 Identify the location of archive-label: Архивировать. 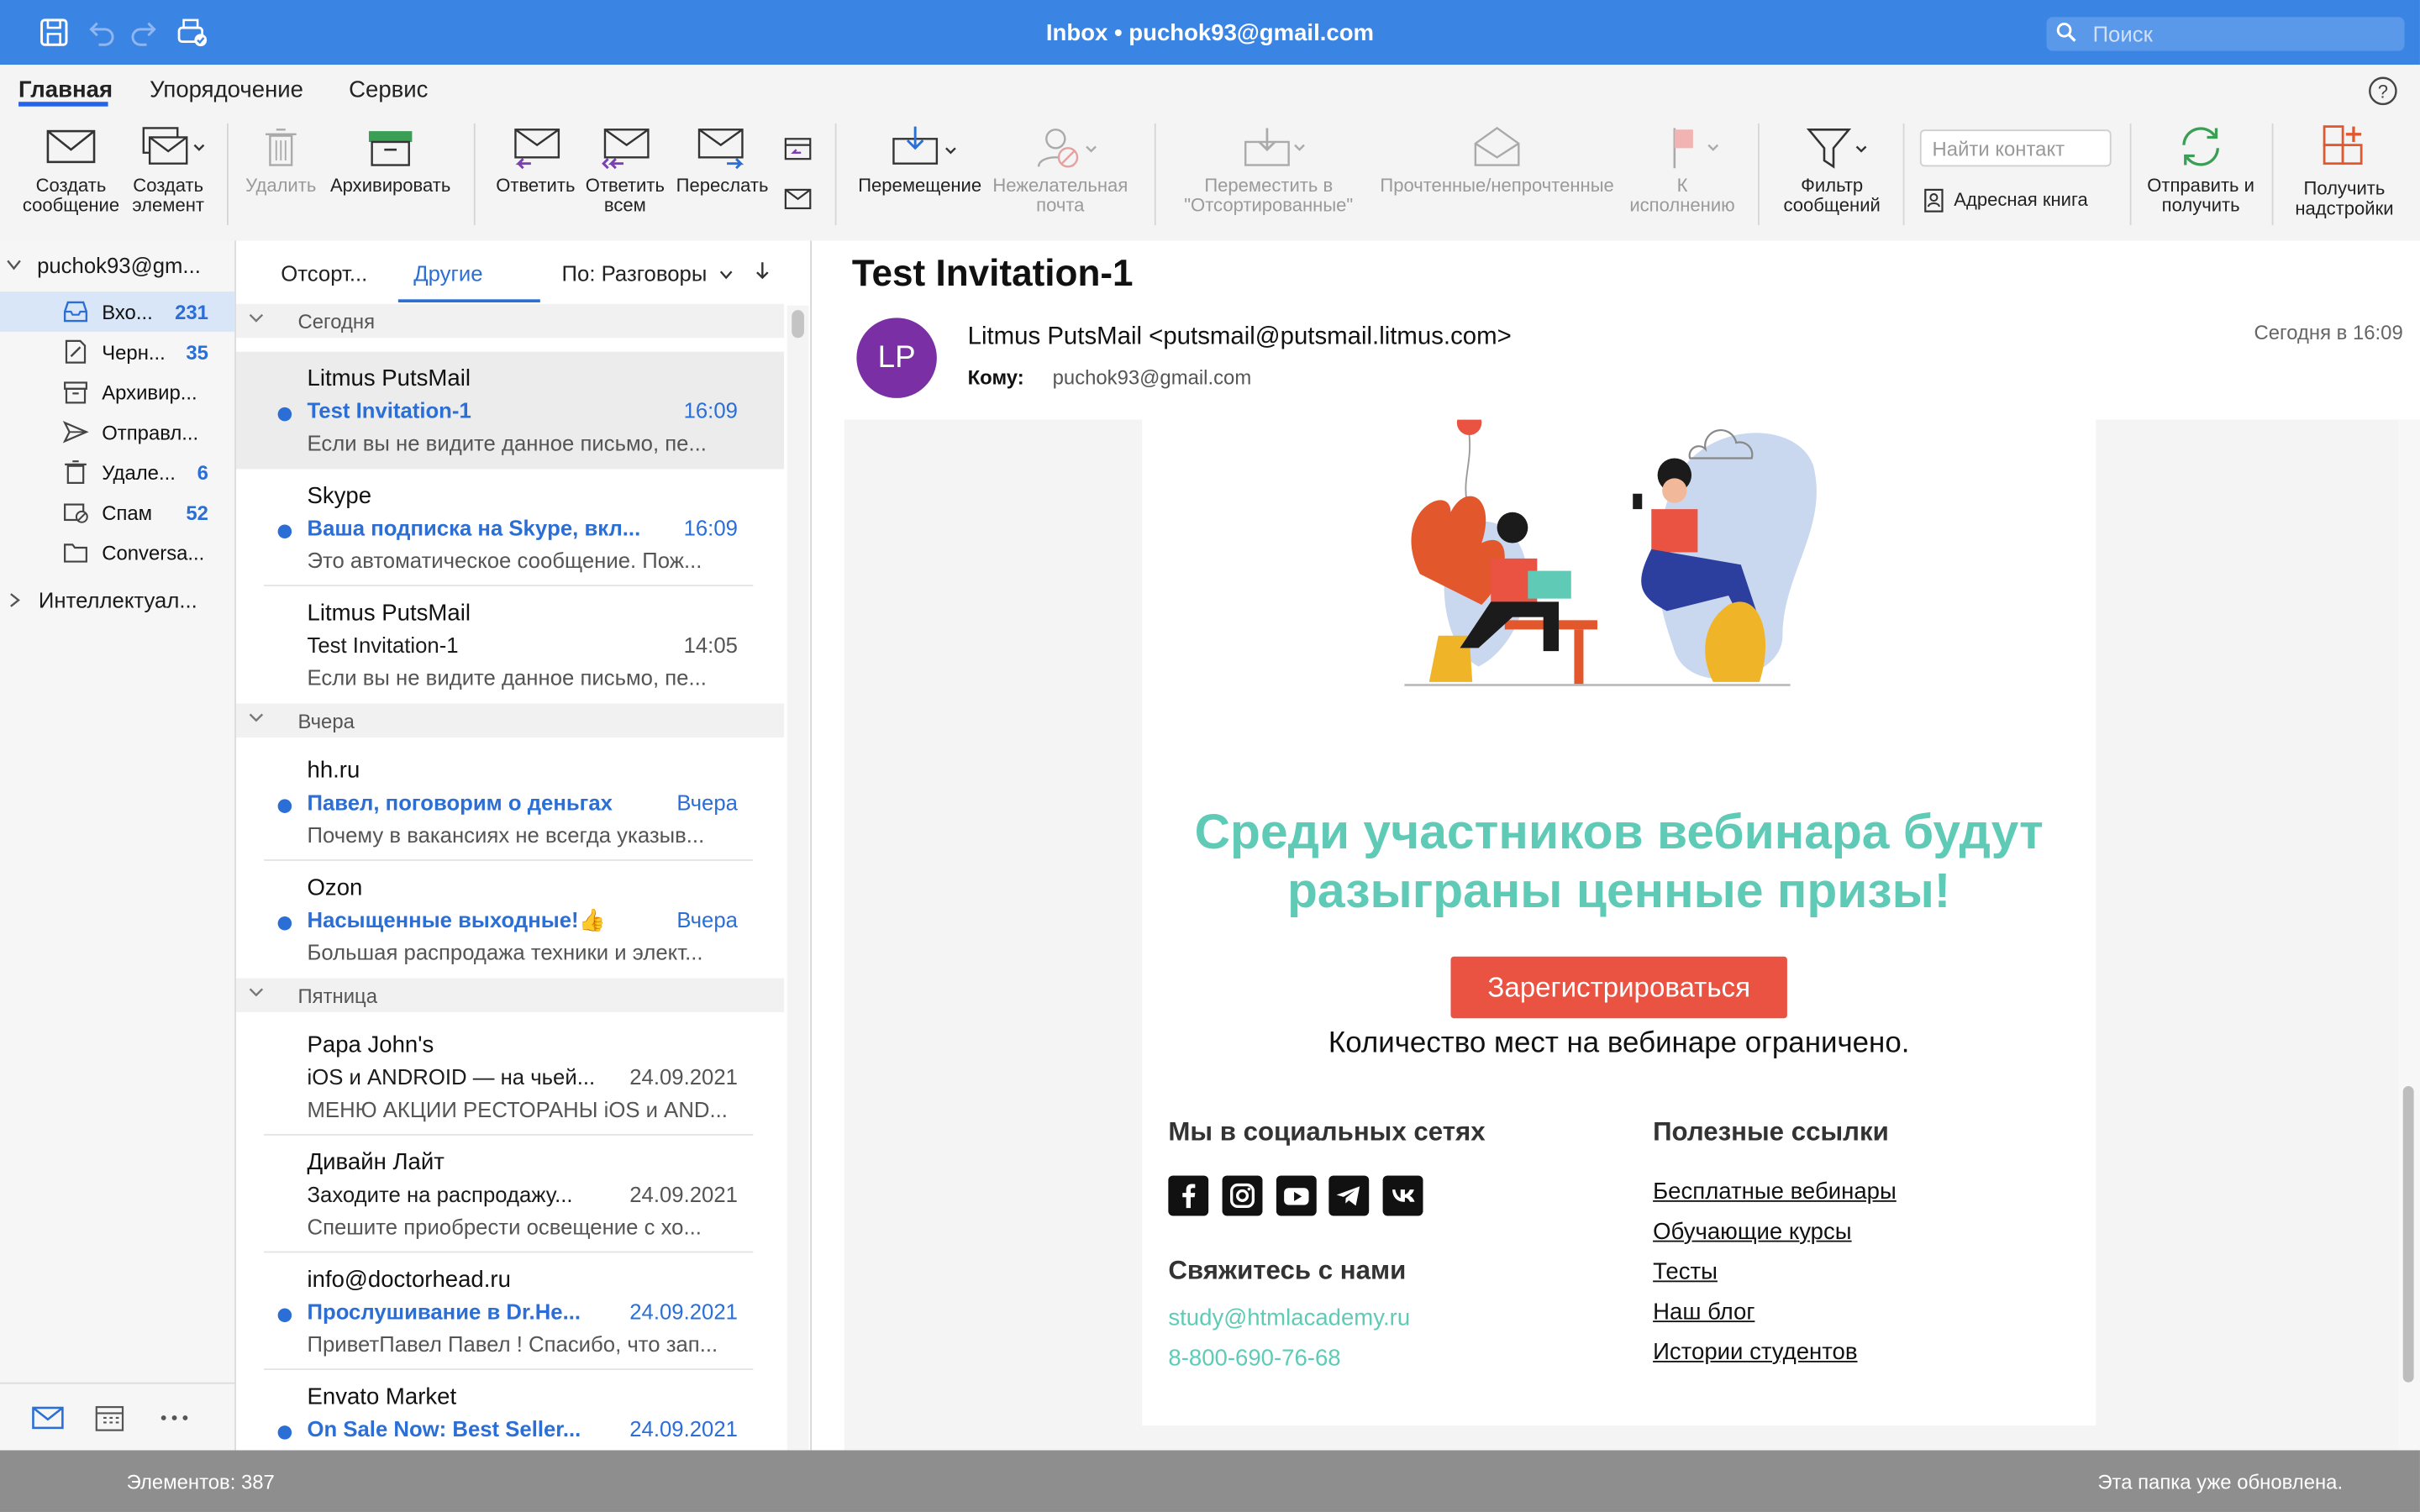
(390, 185).